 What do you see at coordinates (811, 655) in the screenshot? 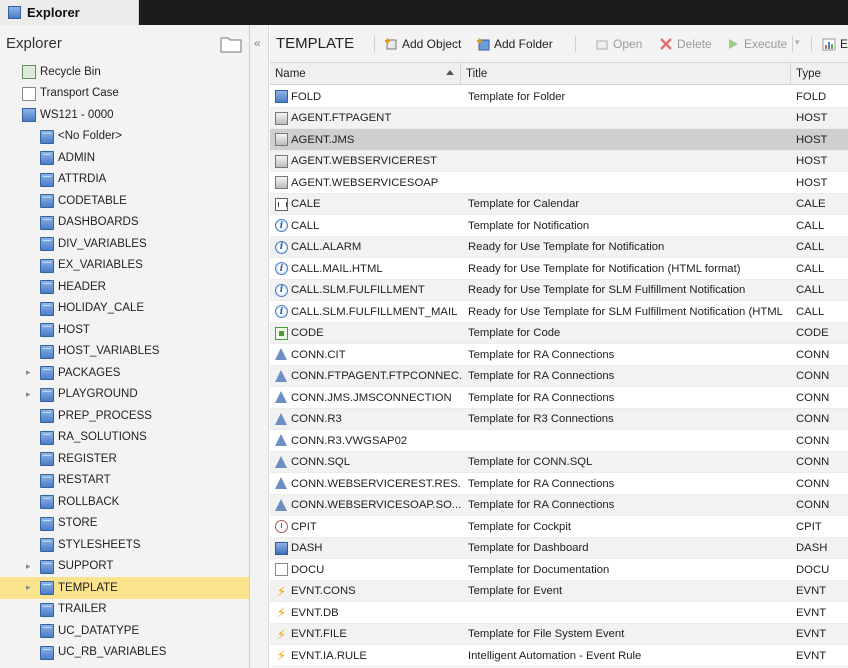
I see `cell-type: EVNT` at bounding box center [811, 655].